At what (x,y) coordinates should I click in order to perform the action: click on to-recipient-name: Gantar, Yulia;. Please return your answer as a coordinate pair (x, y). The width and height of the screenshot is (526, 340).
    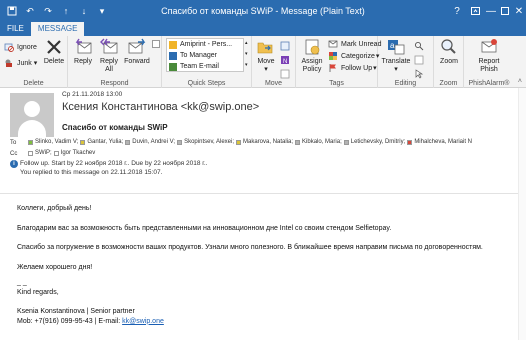
    Looking at the image, I should click on (105, 142).